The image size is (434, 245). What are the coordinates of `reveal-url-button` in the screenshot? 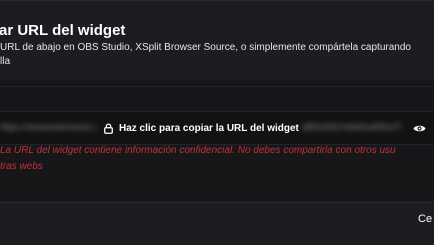 It's located at (419, 128).